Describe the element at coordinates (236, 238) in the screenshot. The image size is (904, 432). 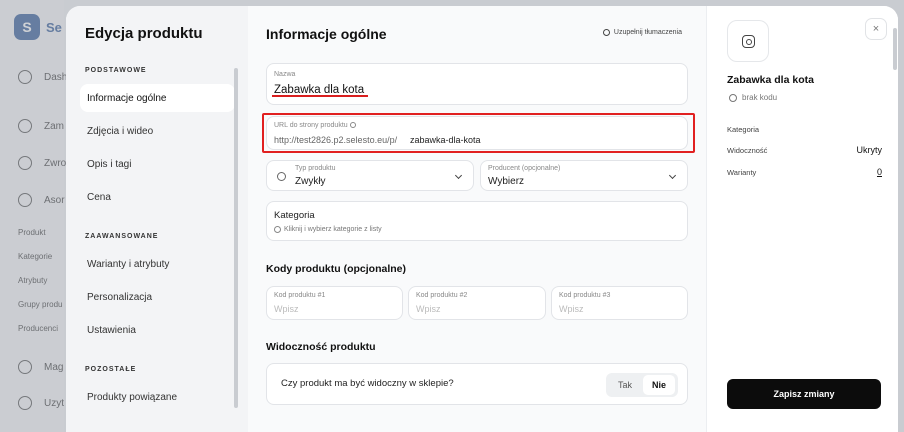
I see `nav-scrollbar` at that location.